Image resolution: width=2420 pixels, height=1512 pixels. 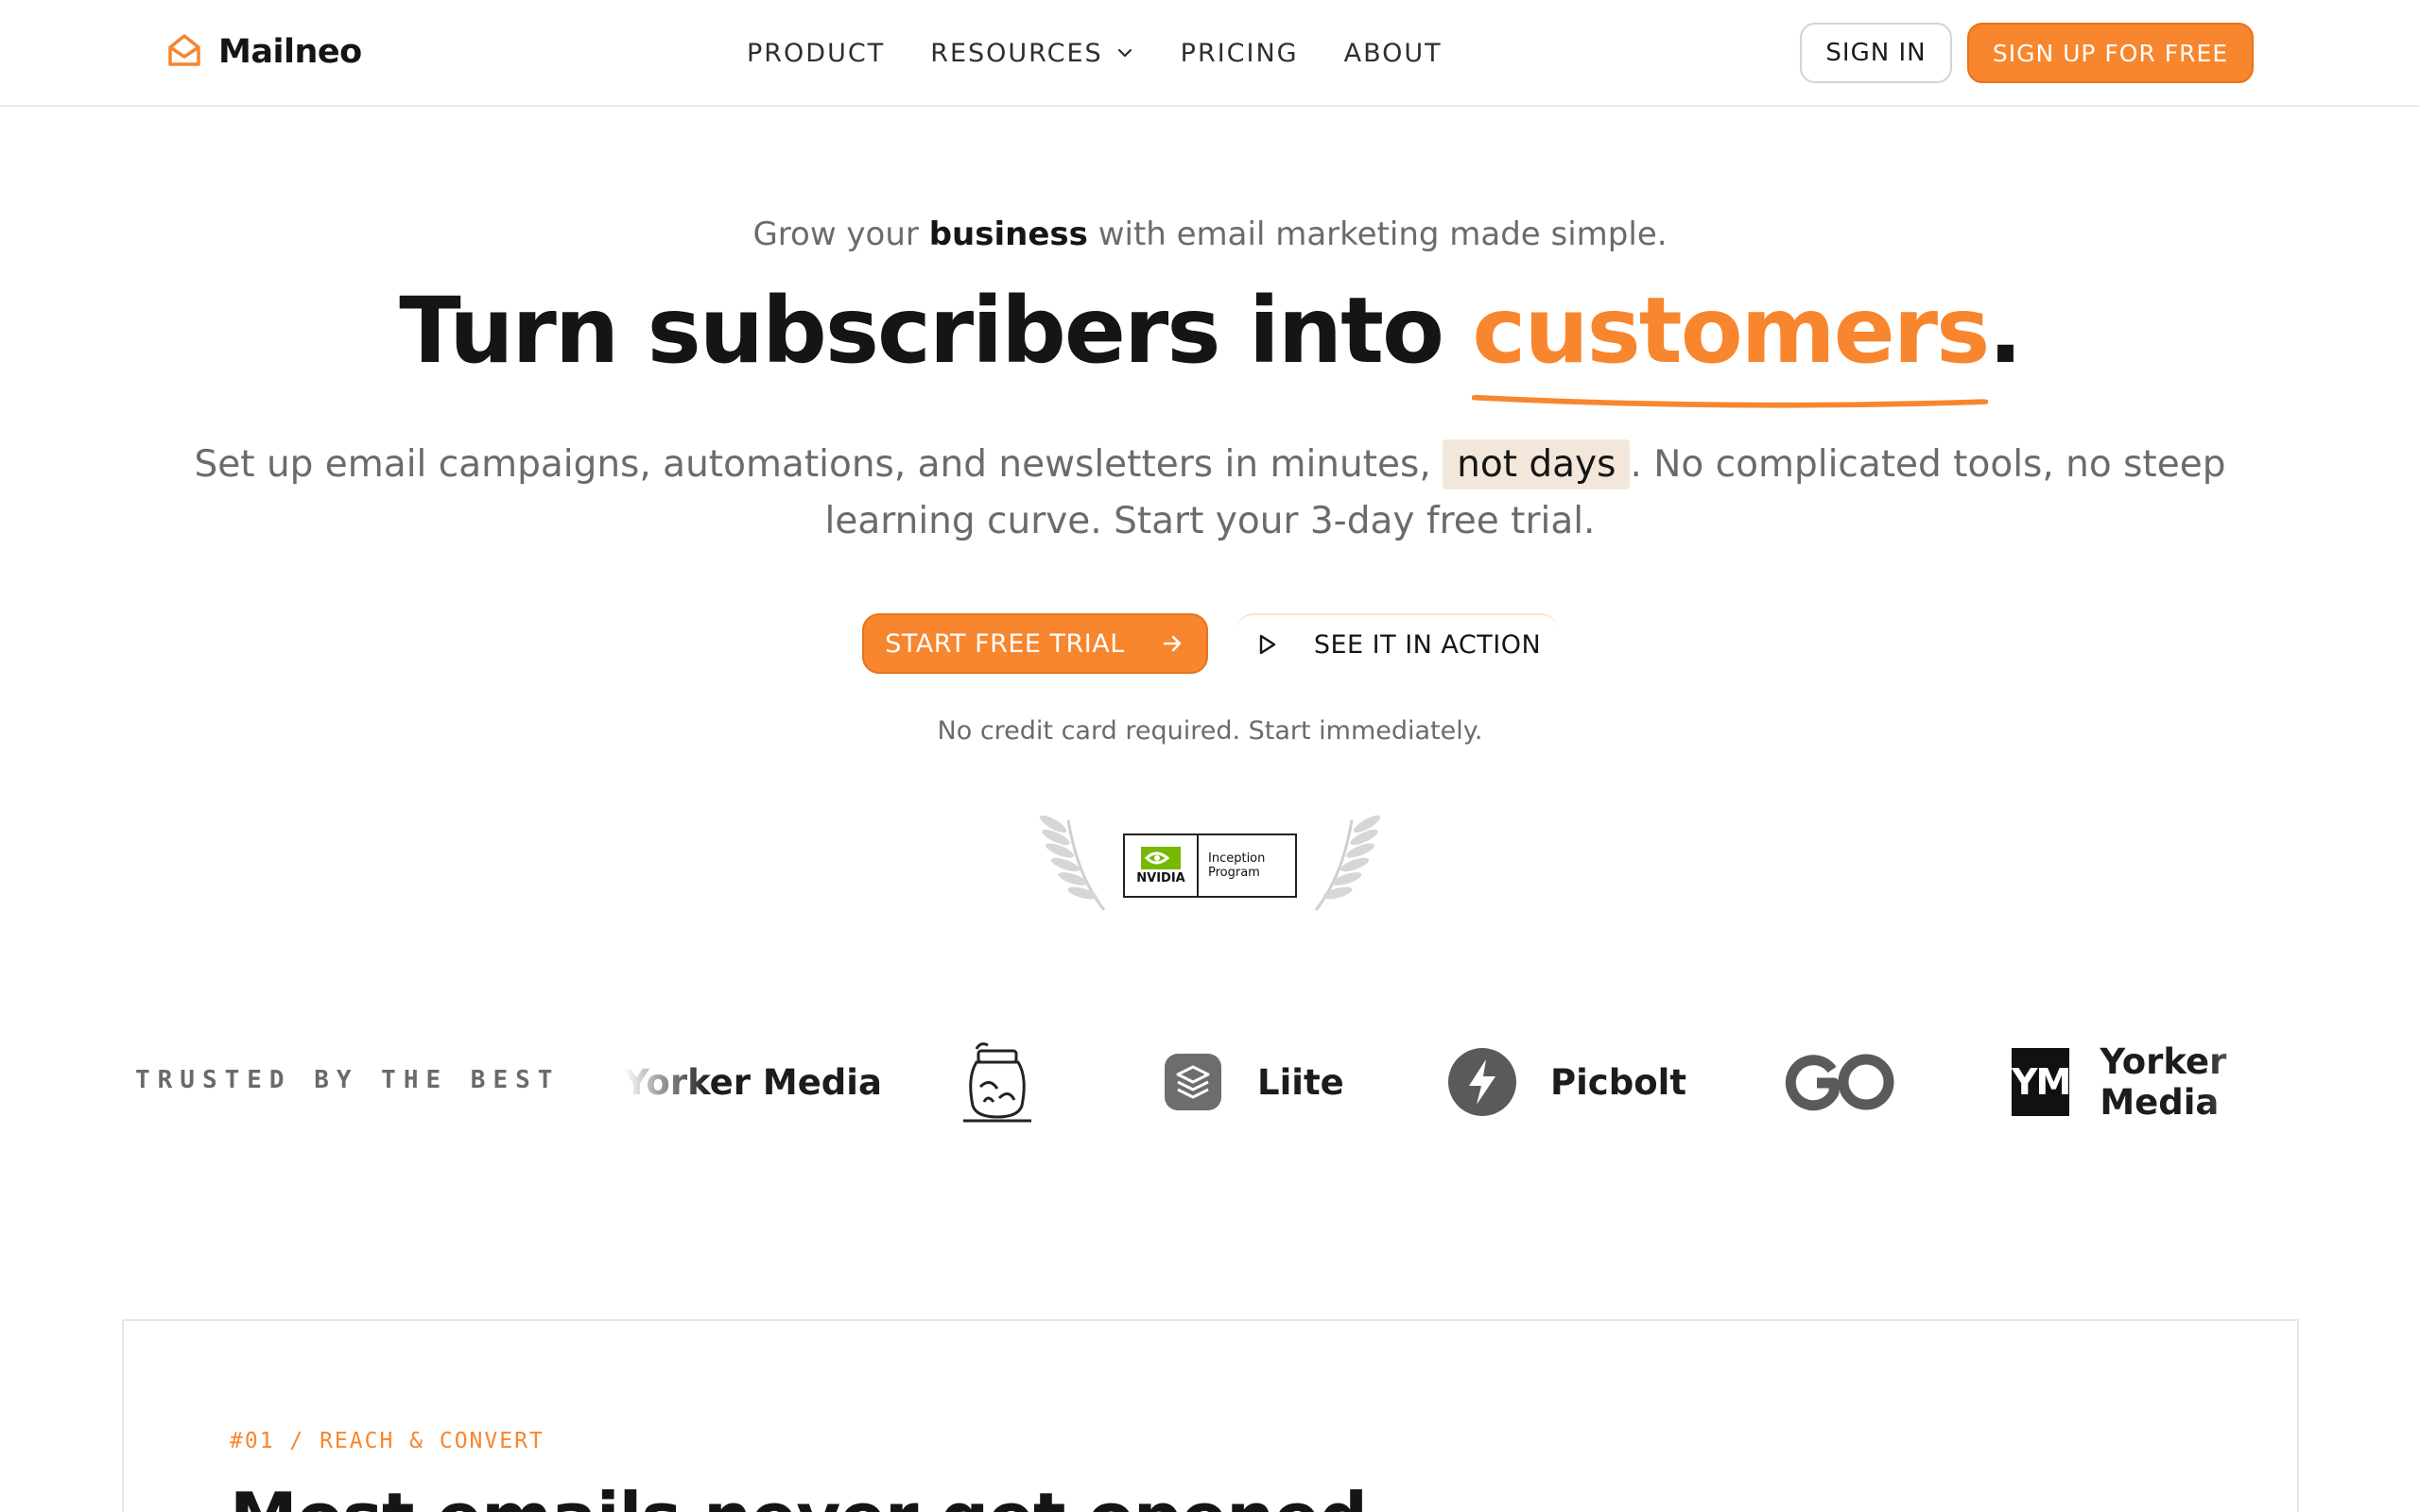 I want to click on brand-logo: Mailneo, so click(x=263, y=52).